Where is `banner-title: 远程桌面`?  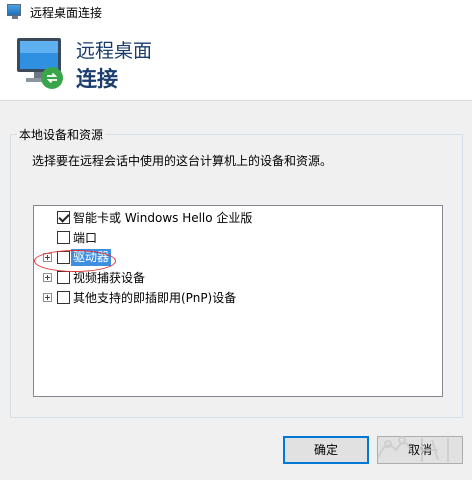 banner-title: 远程桌面 is located at coordinates (114, 51).